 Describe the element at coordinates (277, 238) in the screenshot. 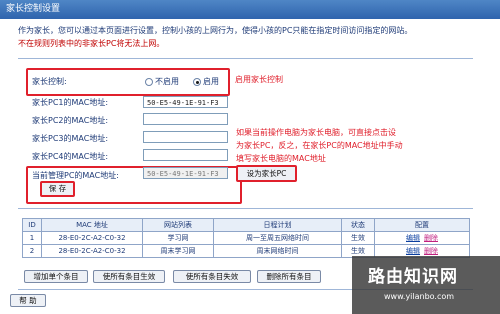

I see `row-schedule: 周一至周五网络时间` at that location.